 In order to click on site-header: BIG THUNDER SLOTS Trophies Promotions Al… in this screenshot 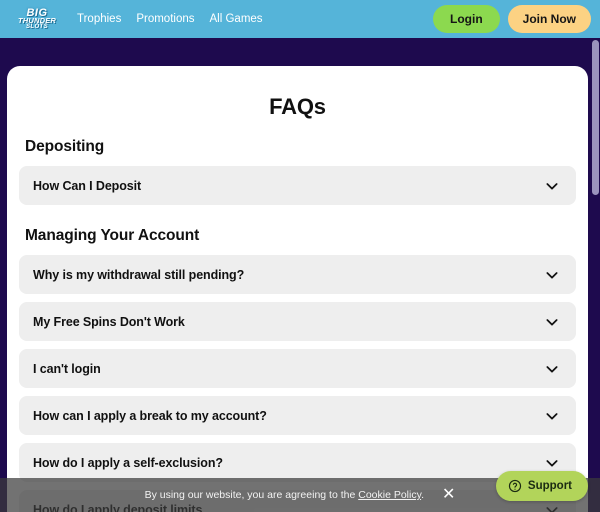, I will do `click(300, 19)`.